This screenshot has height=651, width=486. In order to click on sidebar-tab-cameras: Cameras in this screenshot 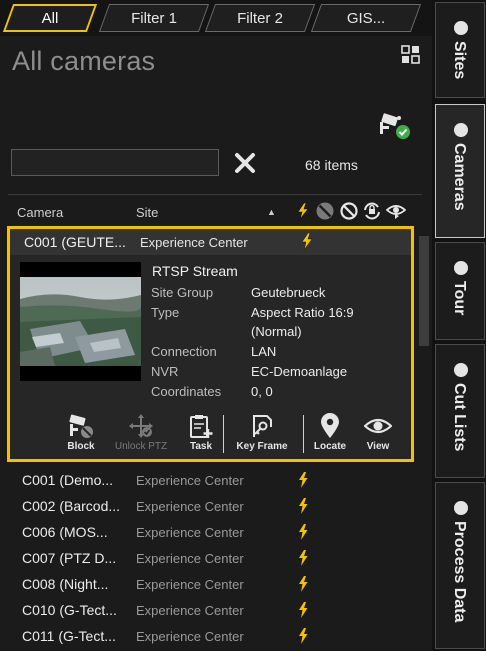, I will do `click(460, 171)`.